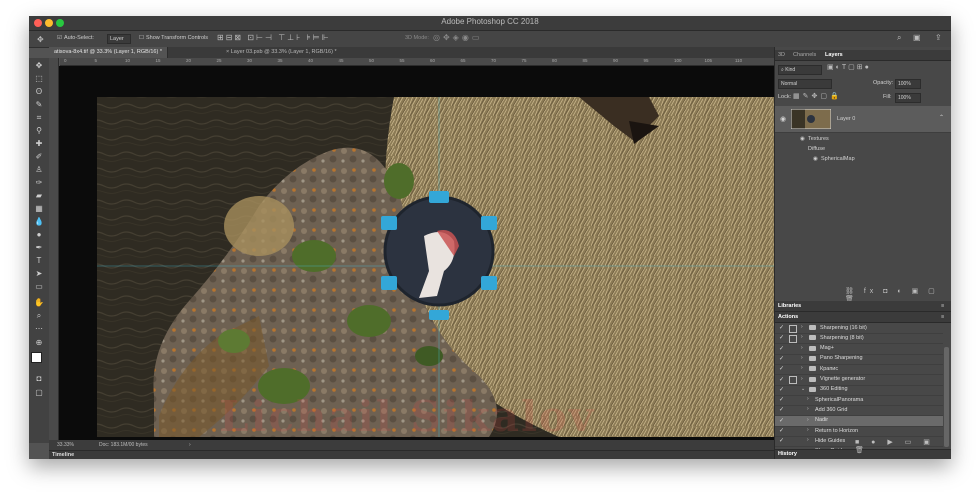 This screenshot has height=501, width=980. Describe the element at coordinates (917, 37) in the screenshot. I see `workspace-icon: ▣` at that location.